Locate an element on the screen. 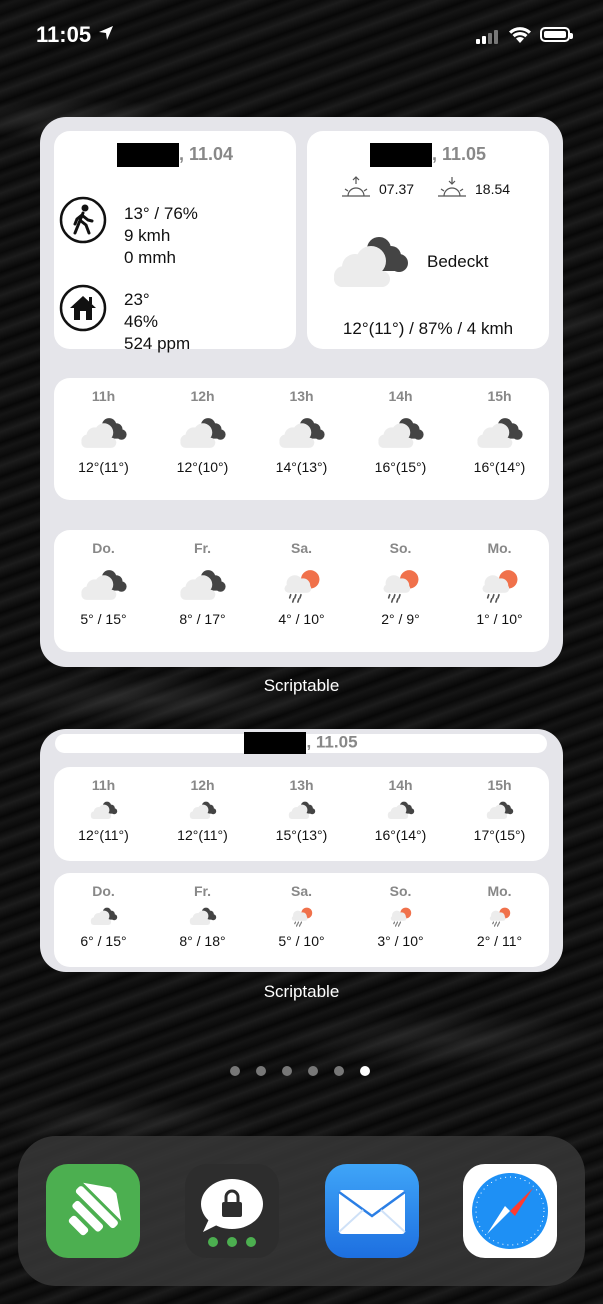 Image resolution: width=603 pixels, height=1304 pixels. station-date-header: , 11.04 is located at coordinates (175, 155).